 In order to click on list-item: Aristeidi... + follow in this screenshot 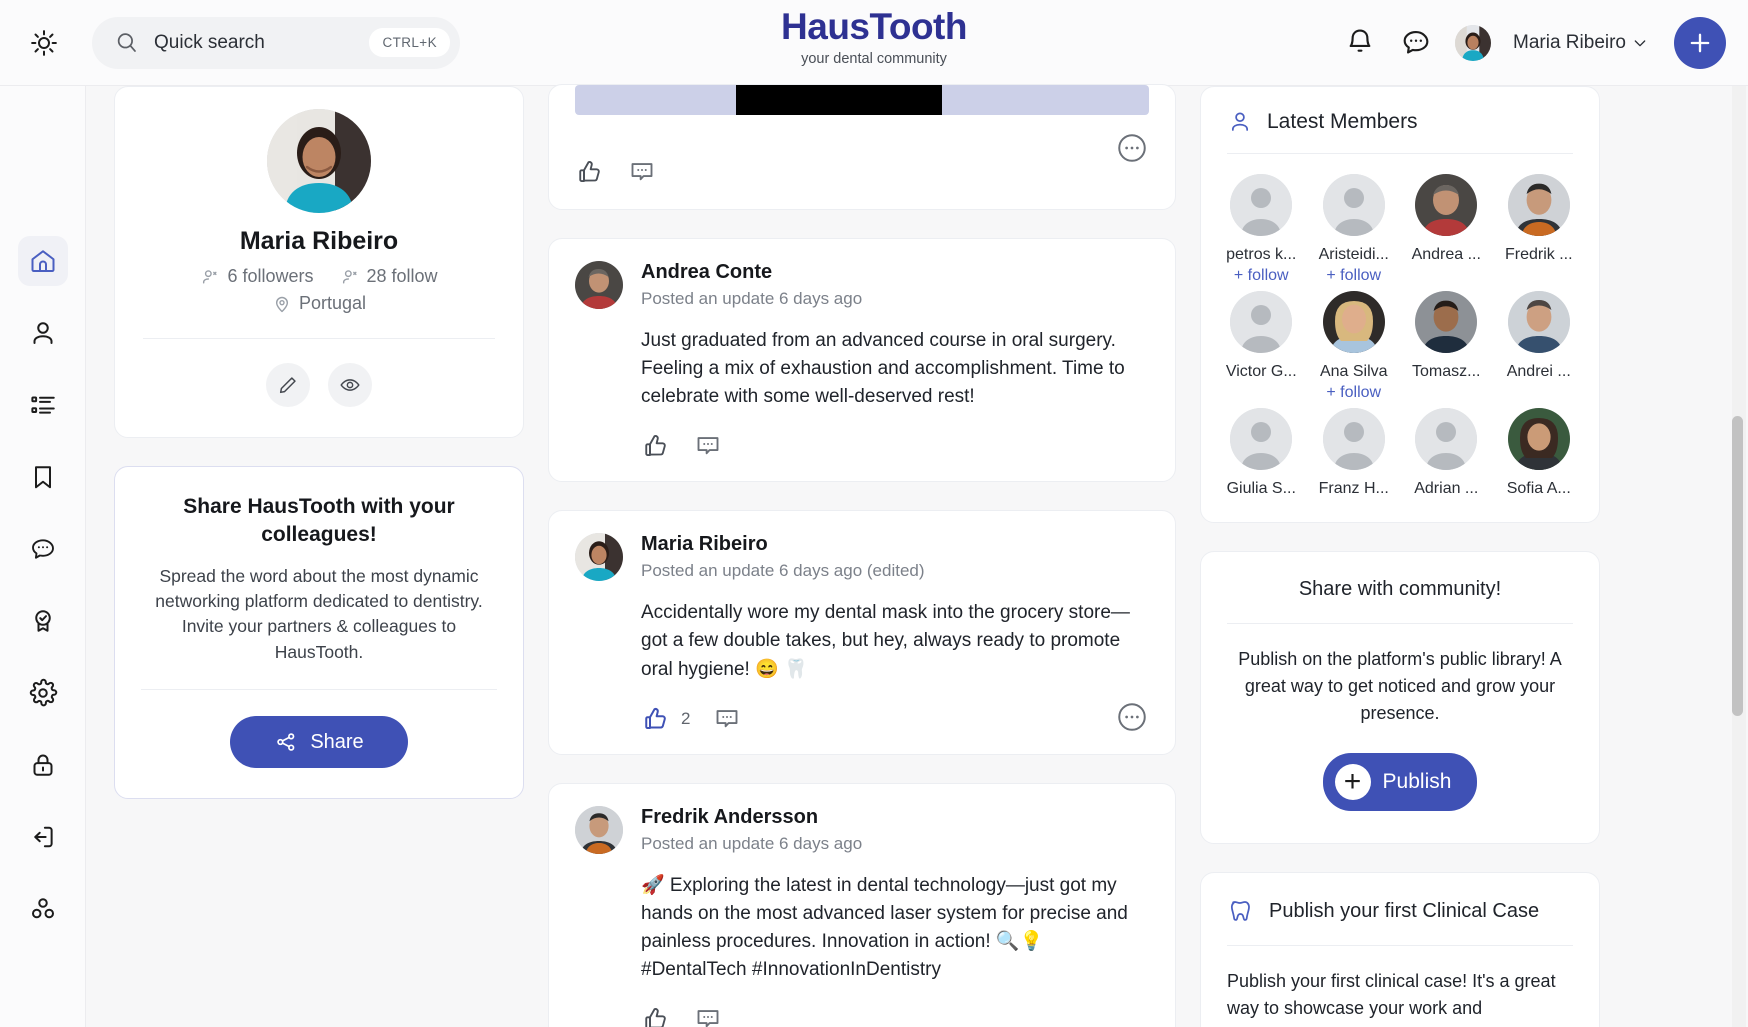, I will do `click(1354, 229)`.